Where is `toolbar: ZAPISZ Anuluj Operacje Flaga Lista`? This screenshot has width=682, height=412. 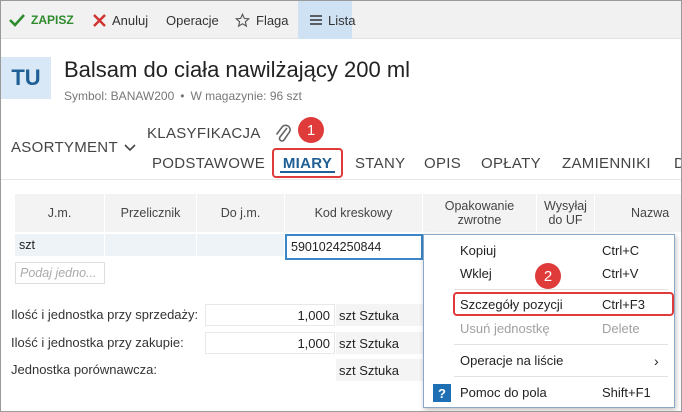 toolbar: ZAPISZ Anuluj Operacje Flaga Lista is located at coordinates (341, 20).